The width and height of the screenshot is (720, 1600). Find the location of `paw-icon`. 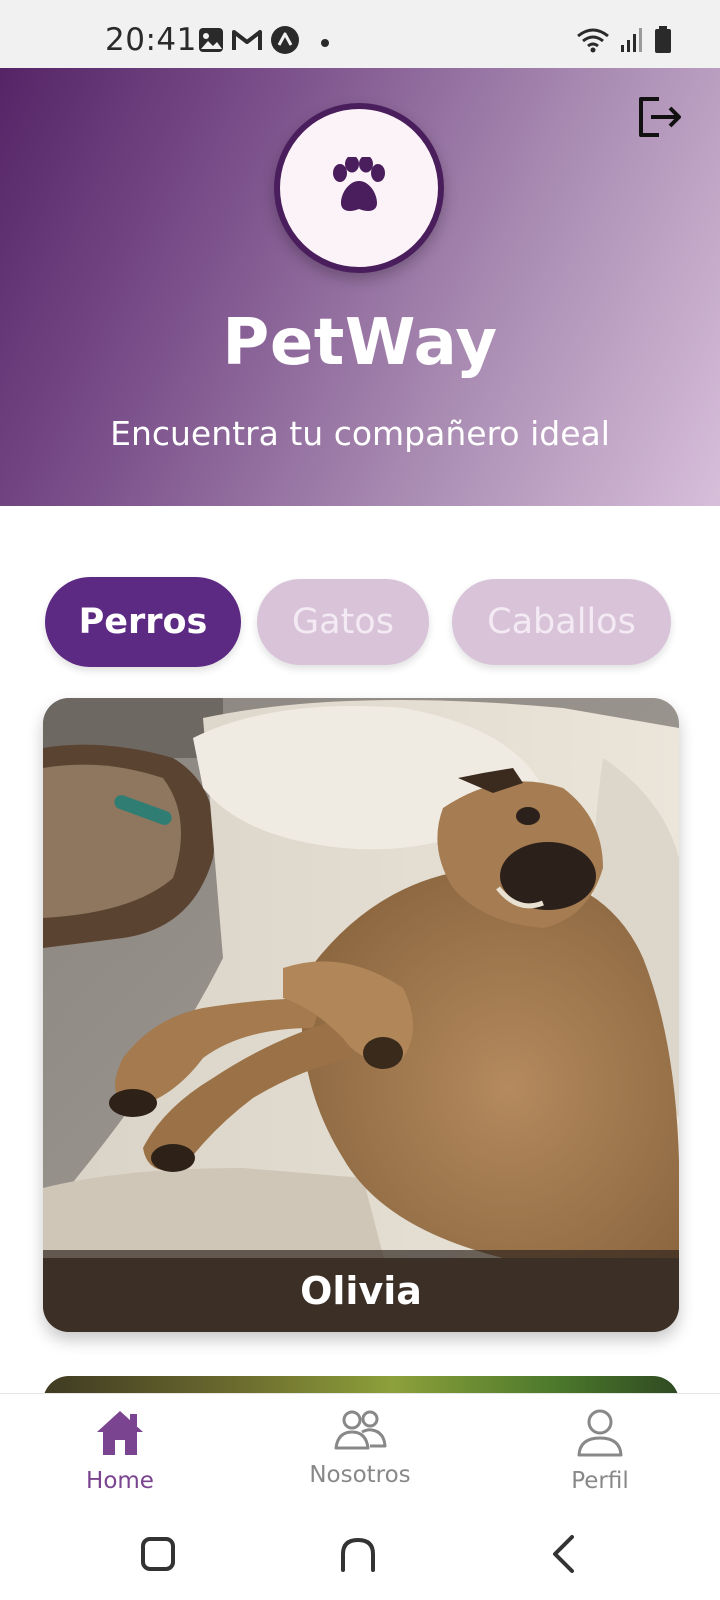

paw-icon is located at coordinates (359, 187).